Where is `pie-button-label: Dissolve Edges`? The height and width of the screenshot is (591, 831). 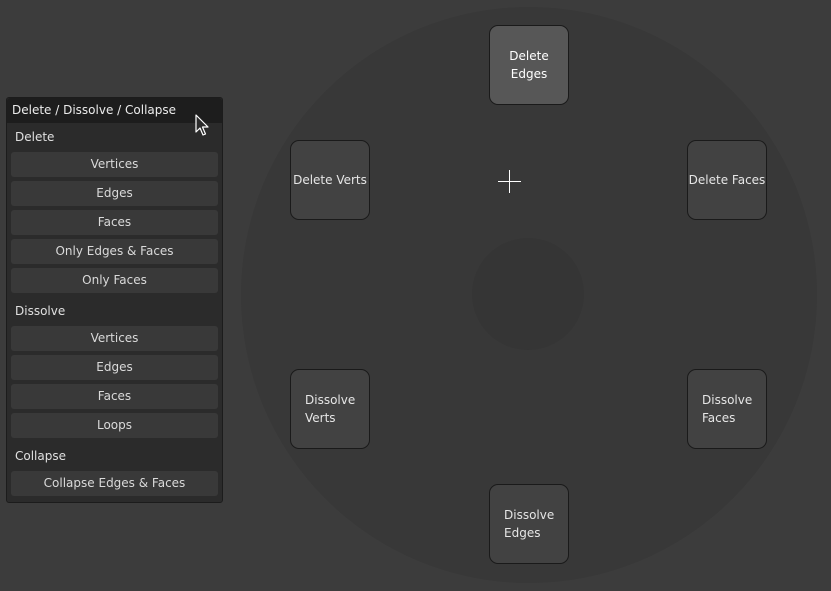 pie-button-label: Dissolve Edges is located at coordinates (529, 524).